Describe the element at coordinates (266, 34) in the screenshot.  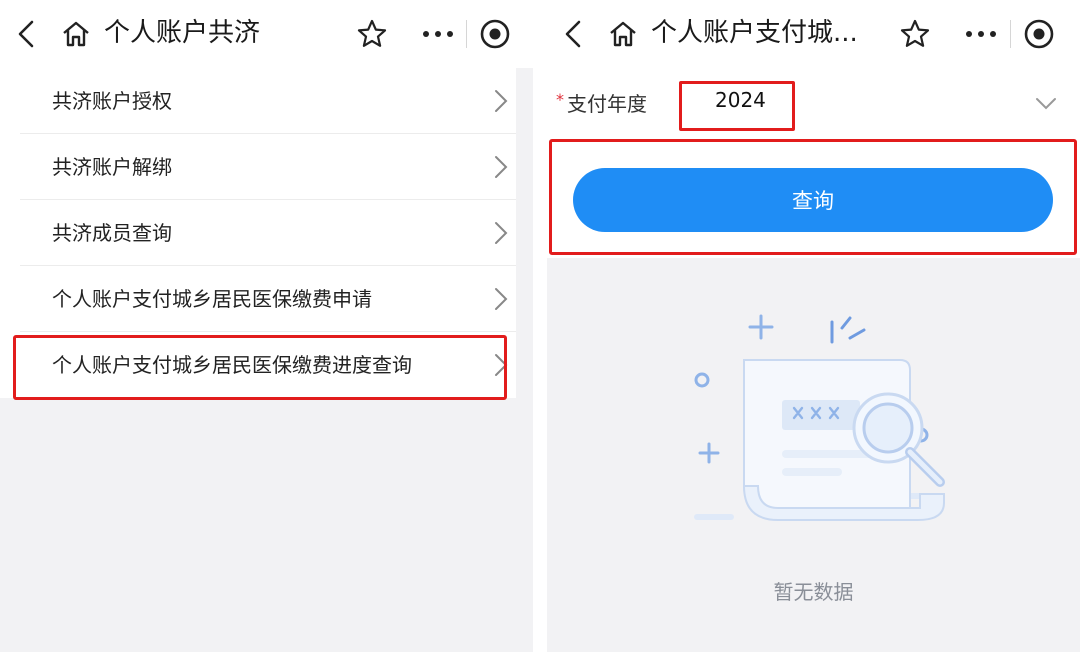
I see `top-bar: 个人账户共济` at that location.